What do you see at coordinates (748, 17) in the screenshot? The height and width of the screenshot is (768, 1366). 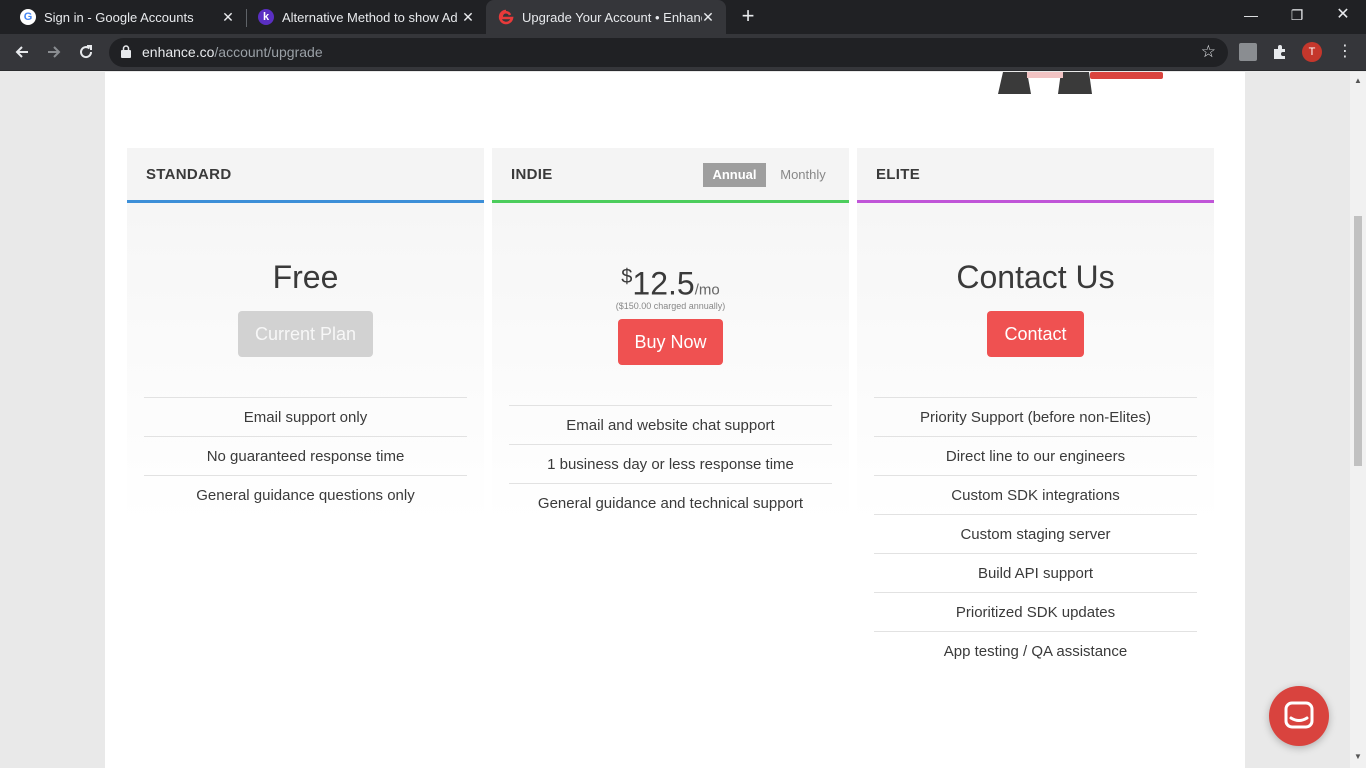 I see `new-tab-button: +` at bounding box center [748, 17].